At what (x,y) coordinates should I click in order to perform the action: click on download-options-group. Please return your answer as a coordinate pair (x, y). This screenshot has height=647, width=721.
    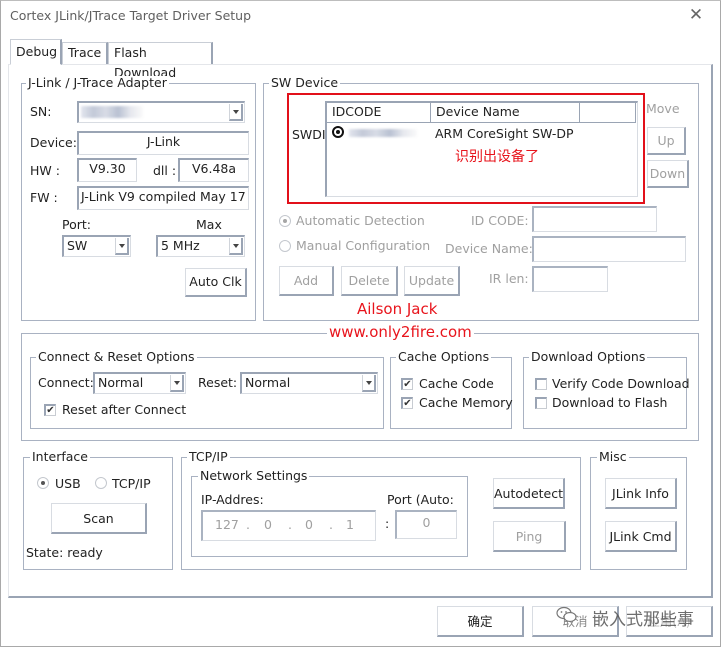
    Looking at the image, I should click on (605, 393).